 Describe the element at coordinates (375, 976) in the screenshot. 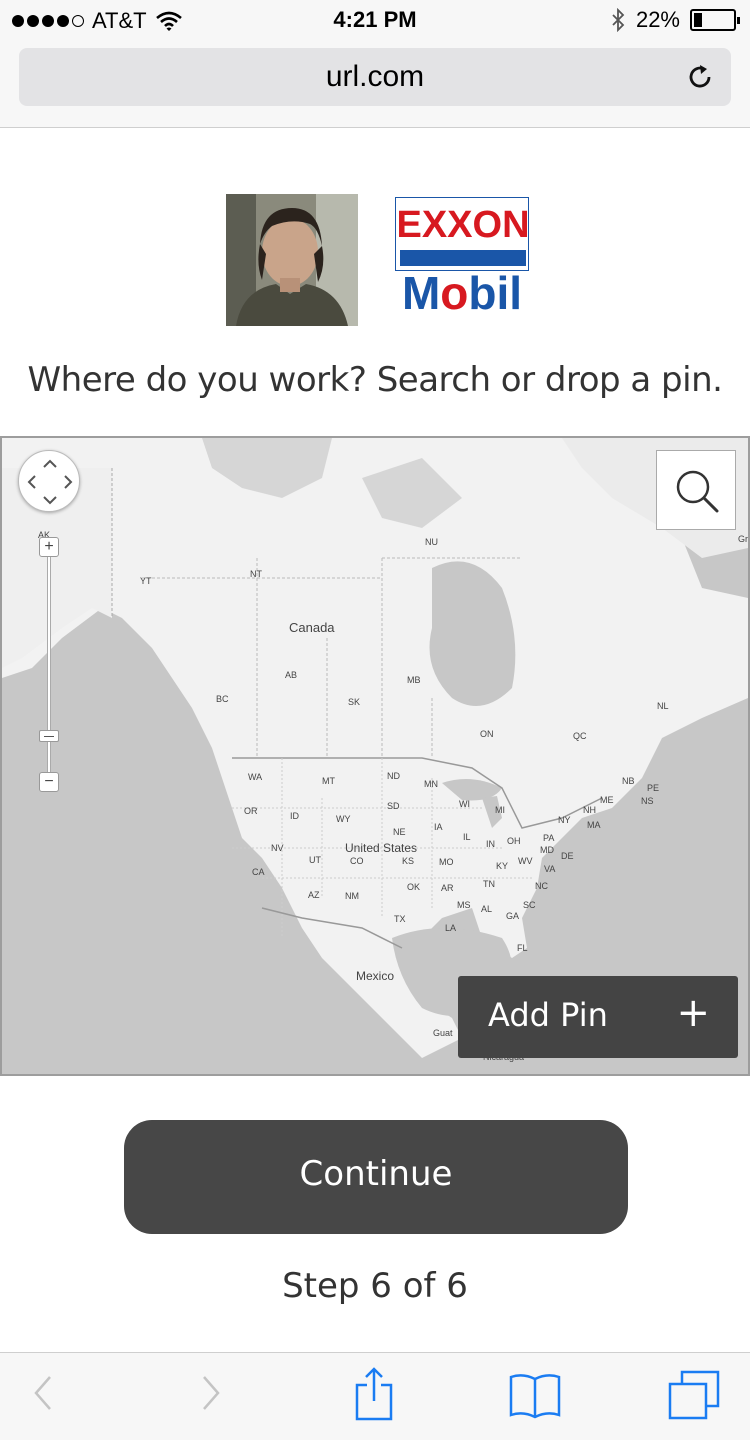

I see `map-label-mexico: Mexico` at that location.